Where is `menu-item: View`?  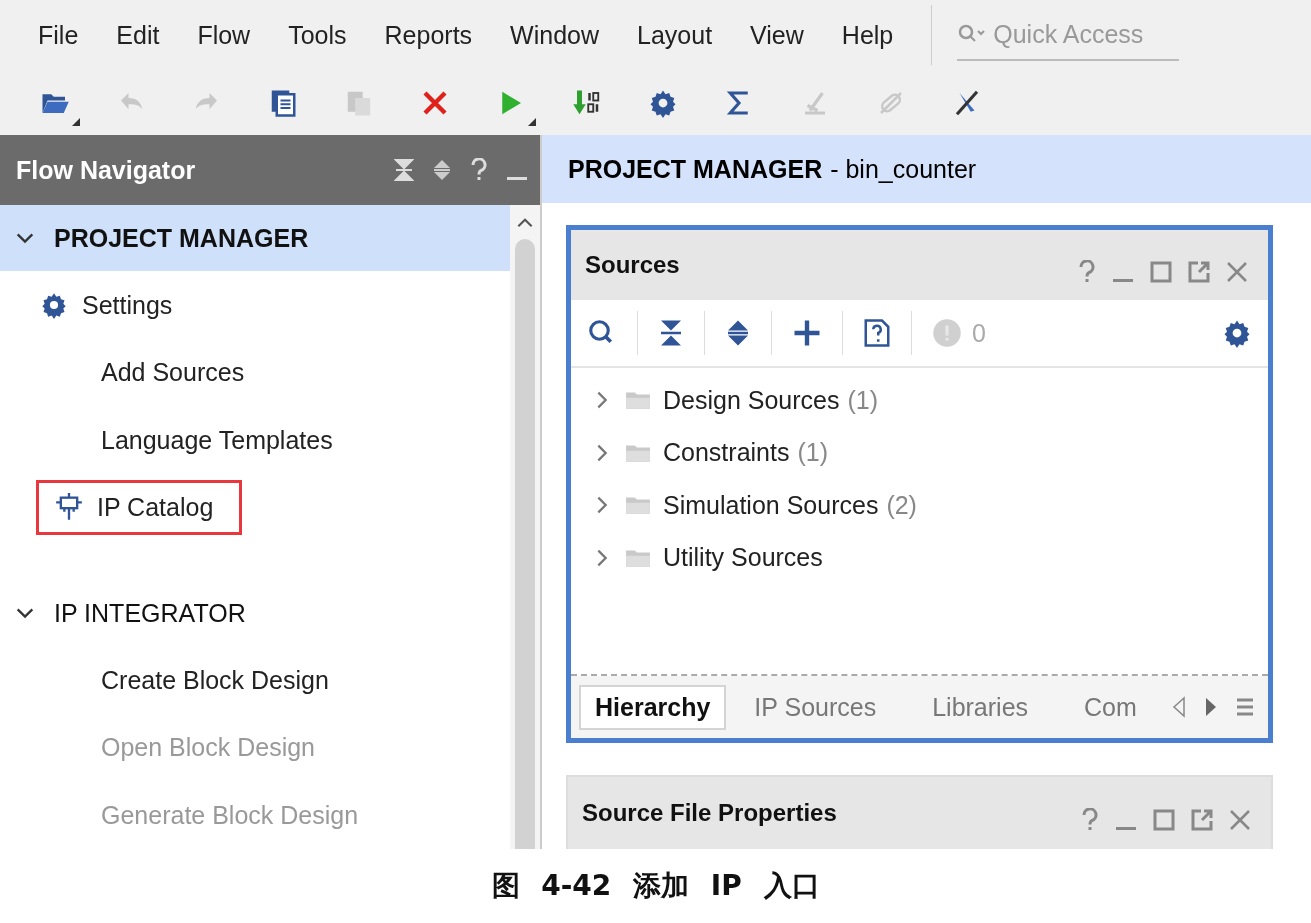
menu-item: View is located at coordinates (777, 35).